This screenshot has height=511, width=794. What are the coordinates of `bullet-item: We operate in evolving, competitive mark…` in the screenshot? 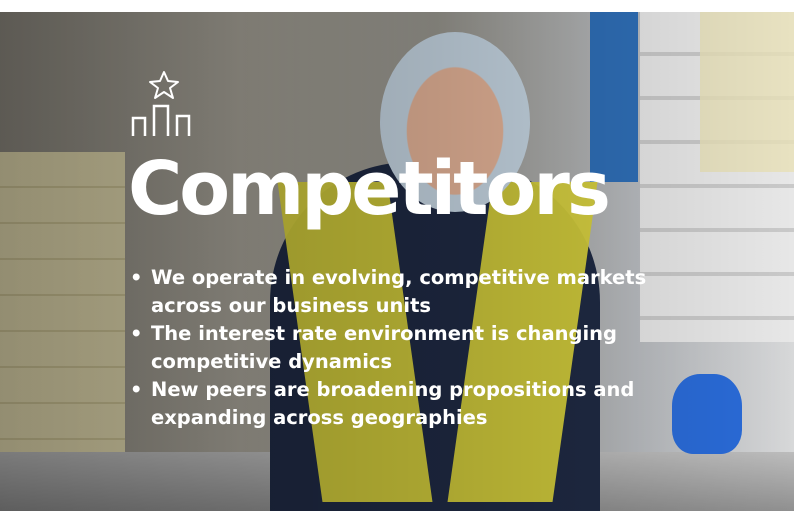 It's located at (410, 292).